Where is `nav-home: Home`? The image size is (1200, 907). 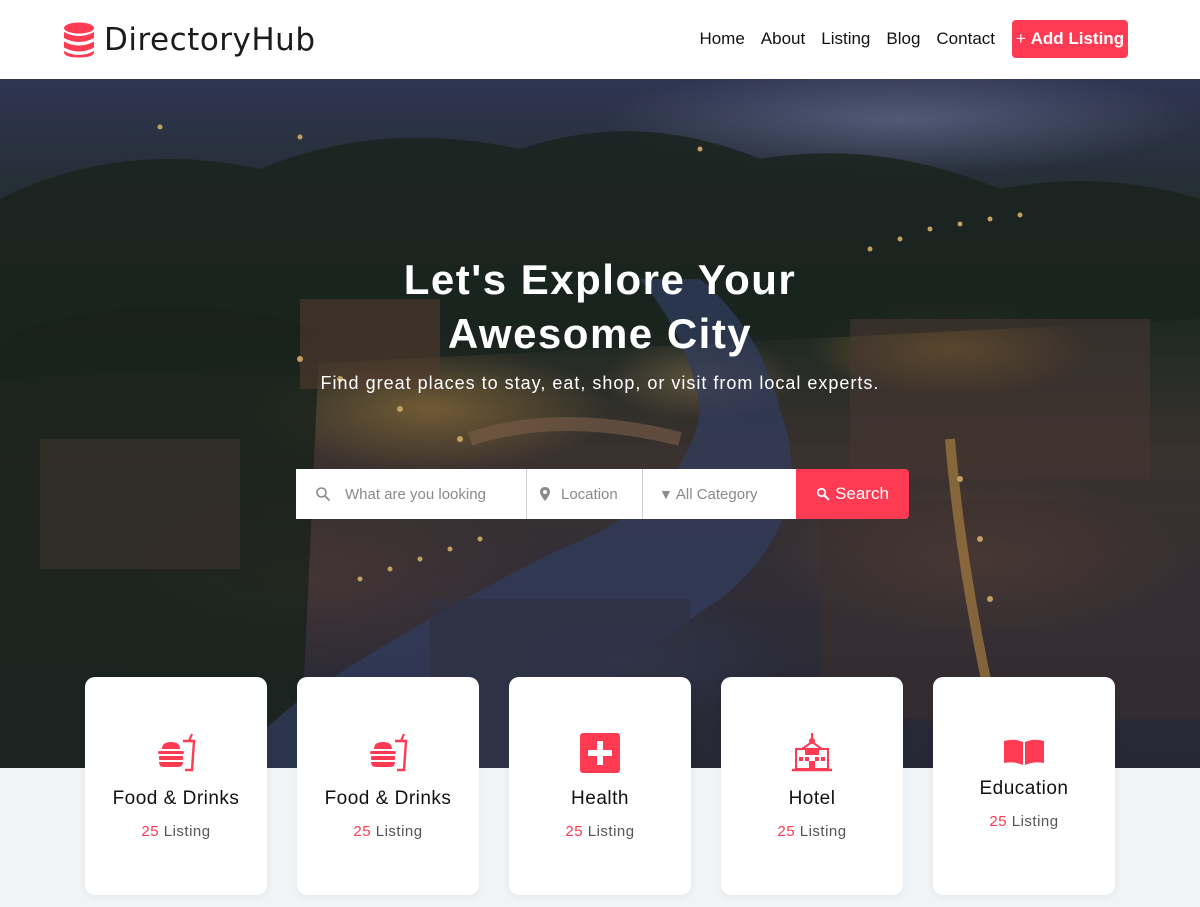
nav-home: Home is located at coordinates (721, 39).